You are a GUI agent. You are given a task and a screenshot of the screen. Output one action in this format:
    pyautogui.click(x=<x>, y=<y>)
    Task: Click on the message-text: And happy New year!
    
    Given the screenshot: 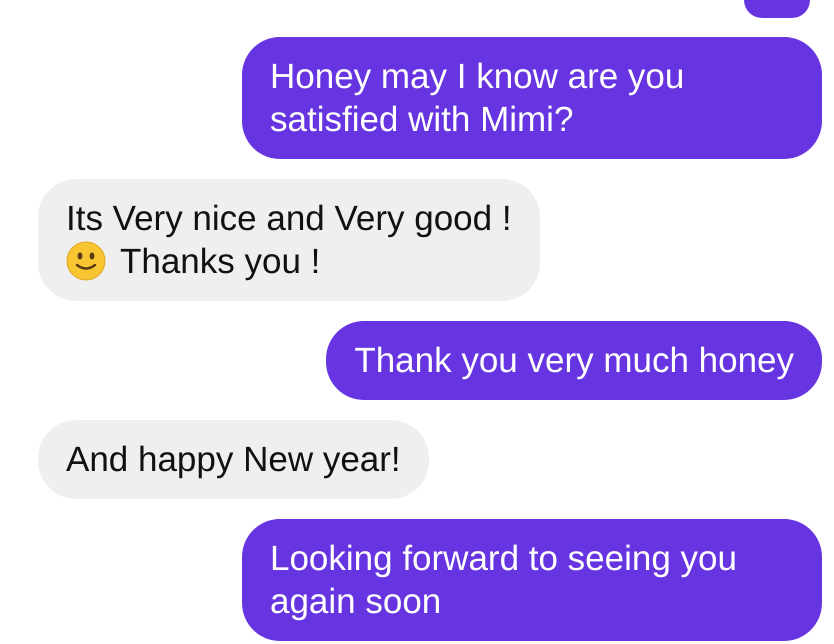 What is the action you would take?
    pyautogui.click(x=233, y=459)
    